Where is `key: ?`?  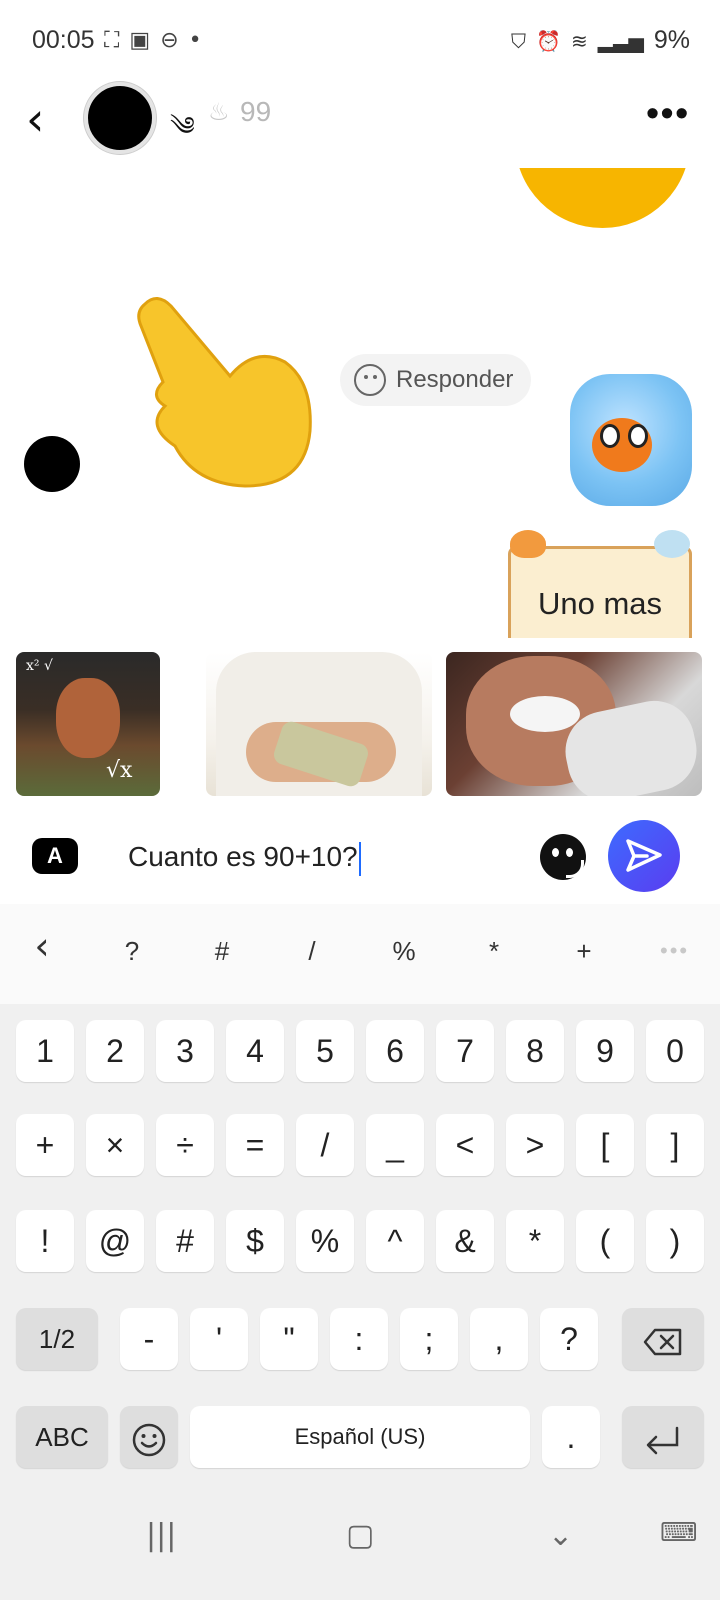
key: ? is located at coordinates (569, 1339).